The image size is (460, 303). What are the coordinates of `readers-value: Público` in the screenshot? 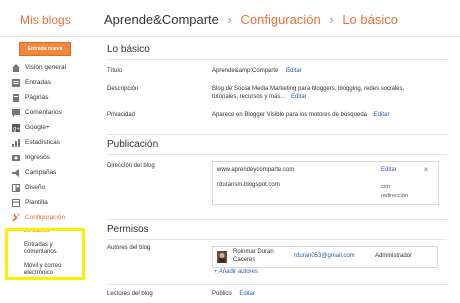 It's located at (222, 294).